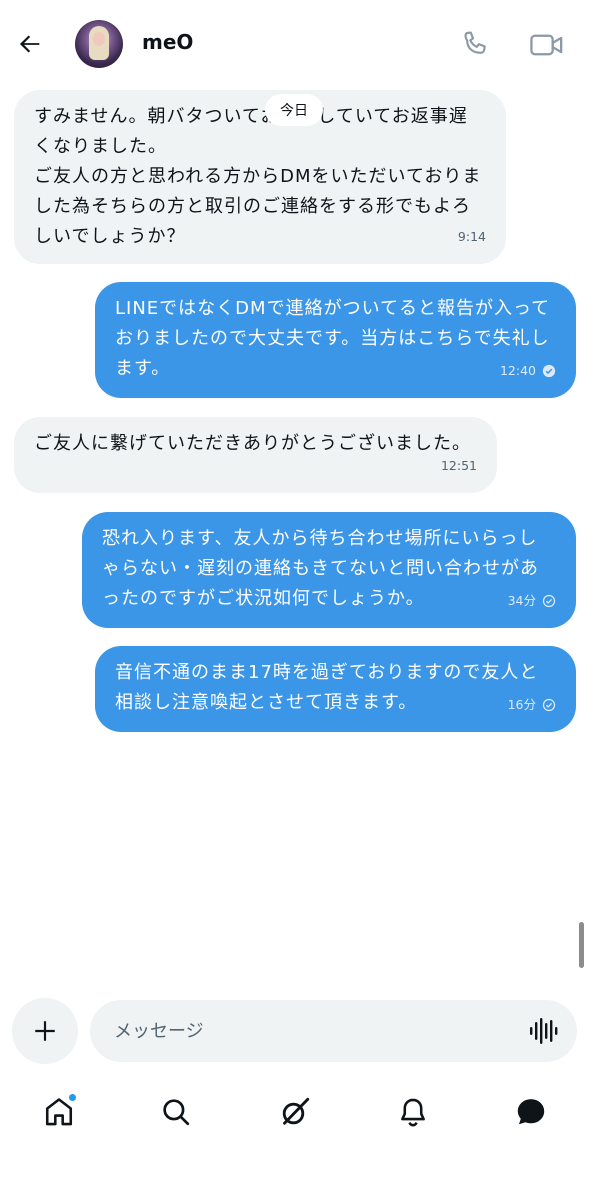  What do you see at coordinates (521, 704) in the screenshot?
I see `message-time: 16分` at bounding box center [521, 704].